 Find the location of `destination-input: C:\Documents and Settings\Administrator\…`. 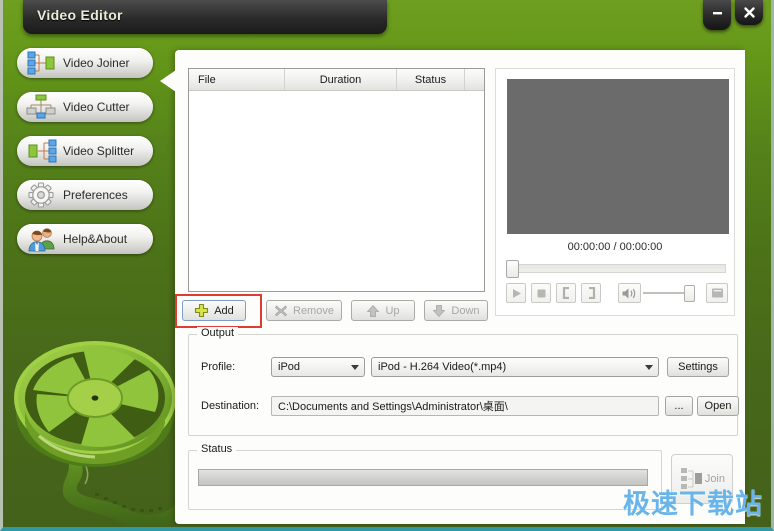

destination-input: C:\Documents and Settings\Administrator\… is located at coordinates (465, 406).